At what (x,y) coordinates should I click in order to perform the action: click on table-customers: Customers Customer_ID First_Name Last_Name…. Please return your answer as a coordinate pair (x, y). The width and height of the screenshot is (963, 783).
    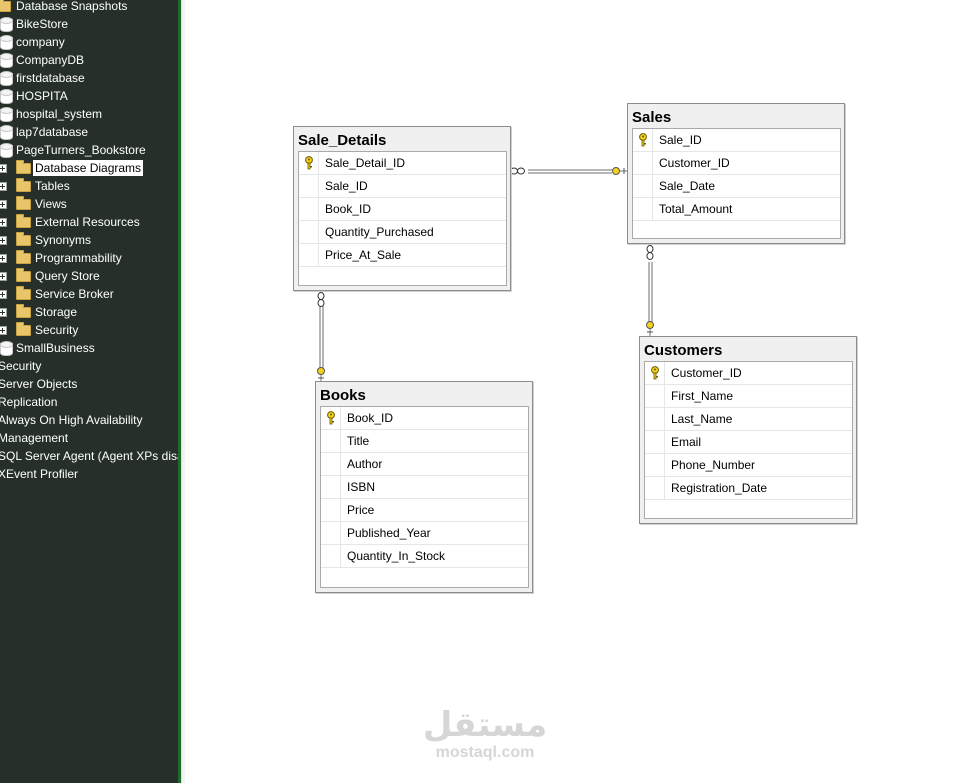
    Looking at the image, I should click on (748, 430).